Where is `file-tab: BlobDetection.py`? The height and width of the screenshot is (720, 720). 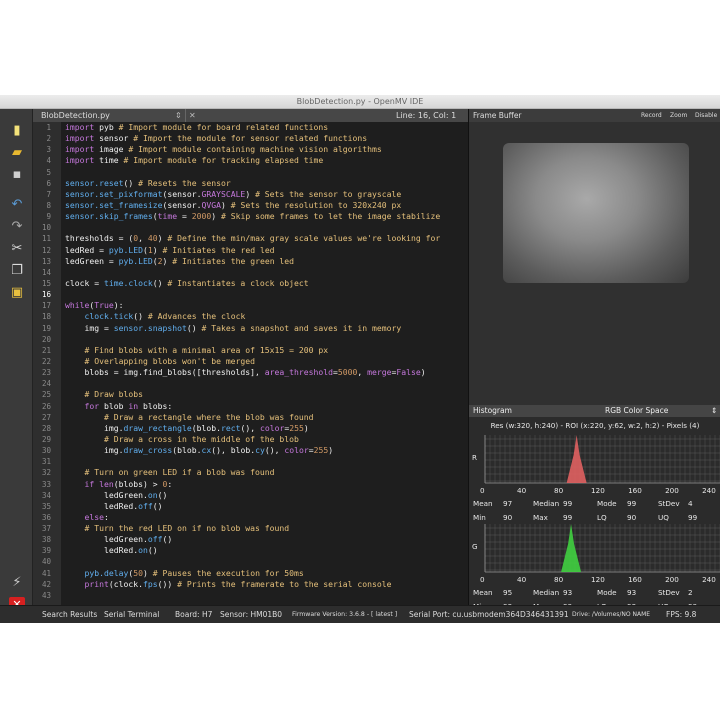
file-tab: BlobDetection.py is located at coordinates (75, 115).